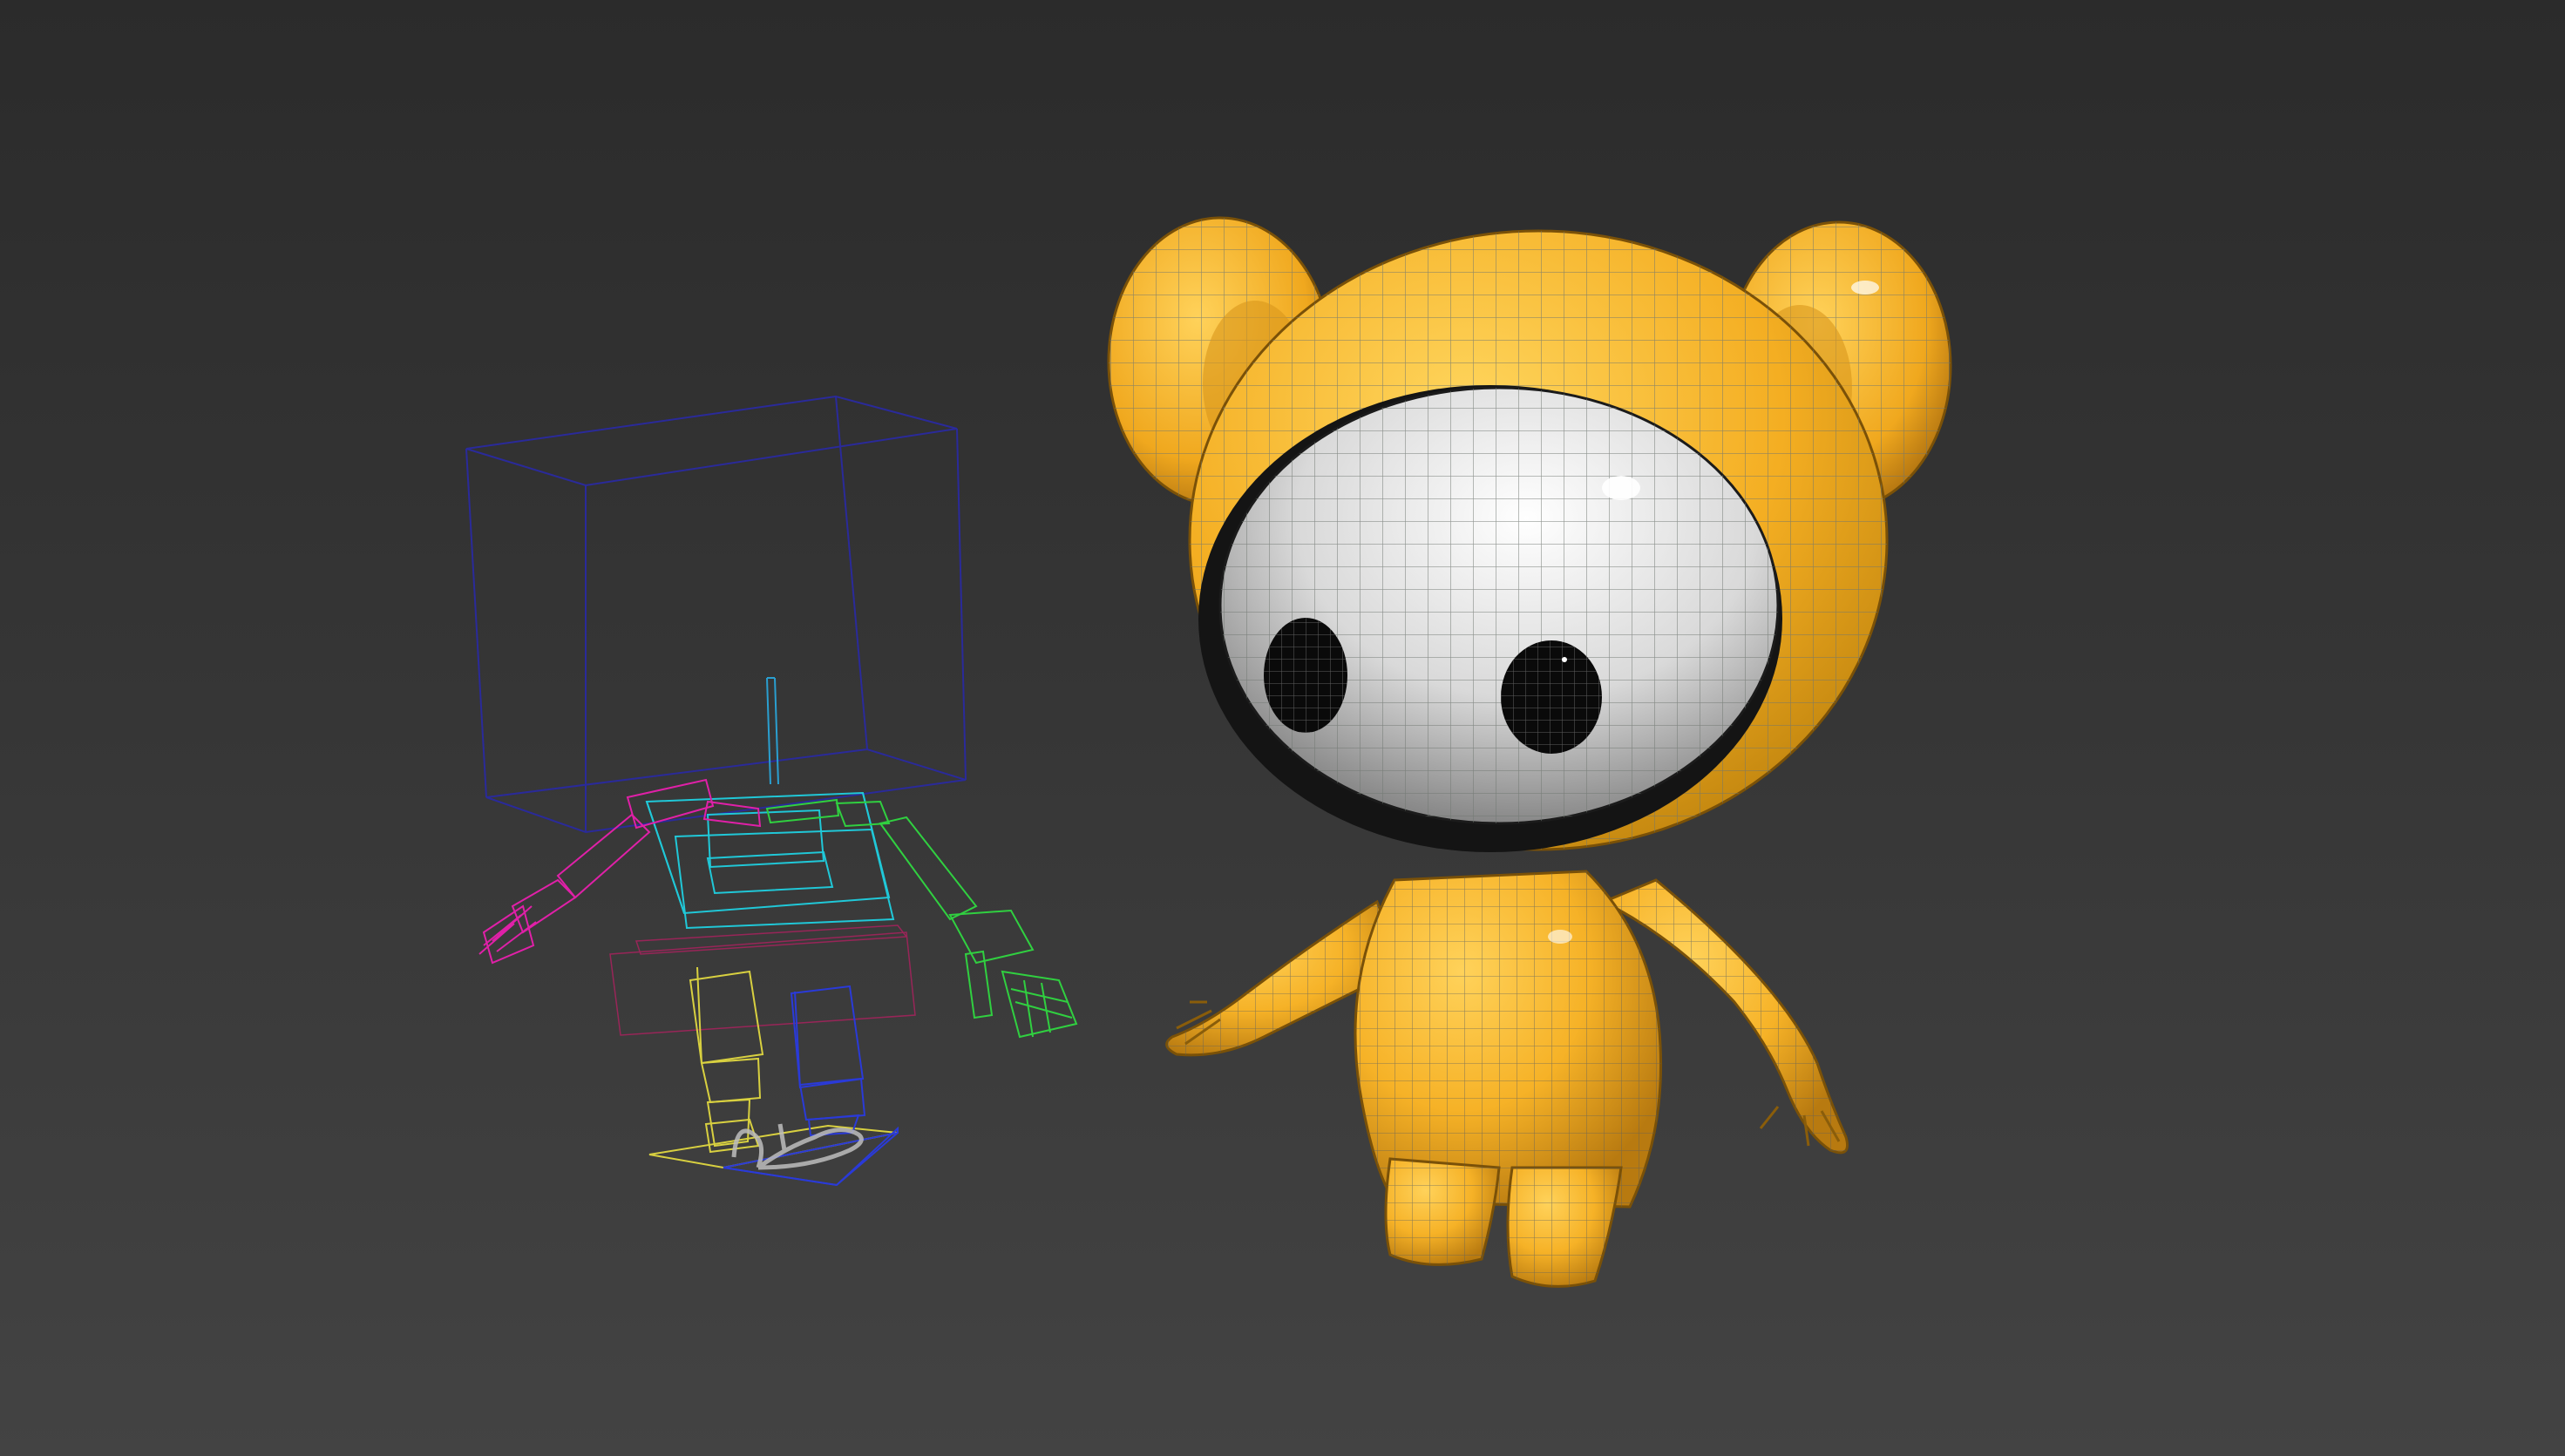 This screenshot has height=1456, width=2565. Describe the element at coordinates (1490, 618) in the screenshot. I see `face` at that location.